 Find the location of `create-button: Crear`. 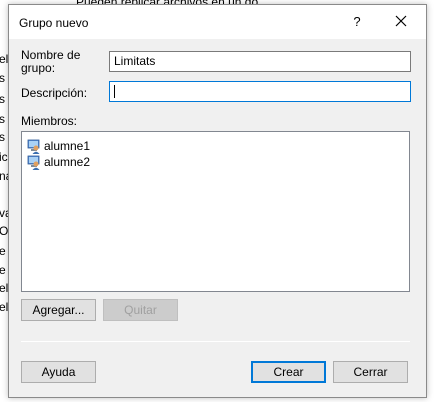

create-button: Crear is located at coordinates (288, 372).